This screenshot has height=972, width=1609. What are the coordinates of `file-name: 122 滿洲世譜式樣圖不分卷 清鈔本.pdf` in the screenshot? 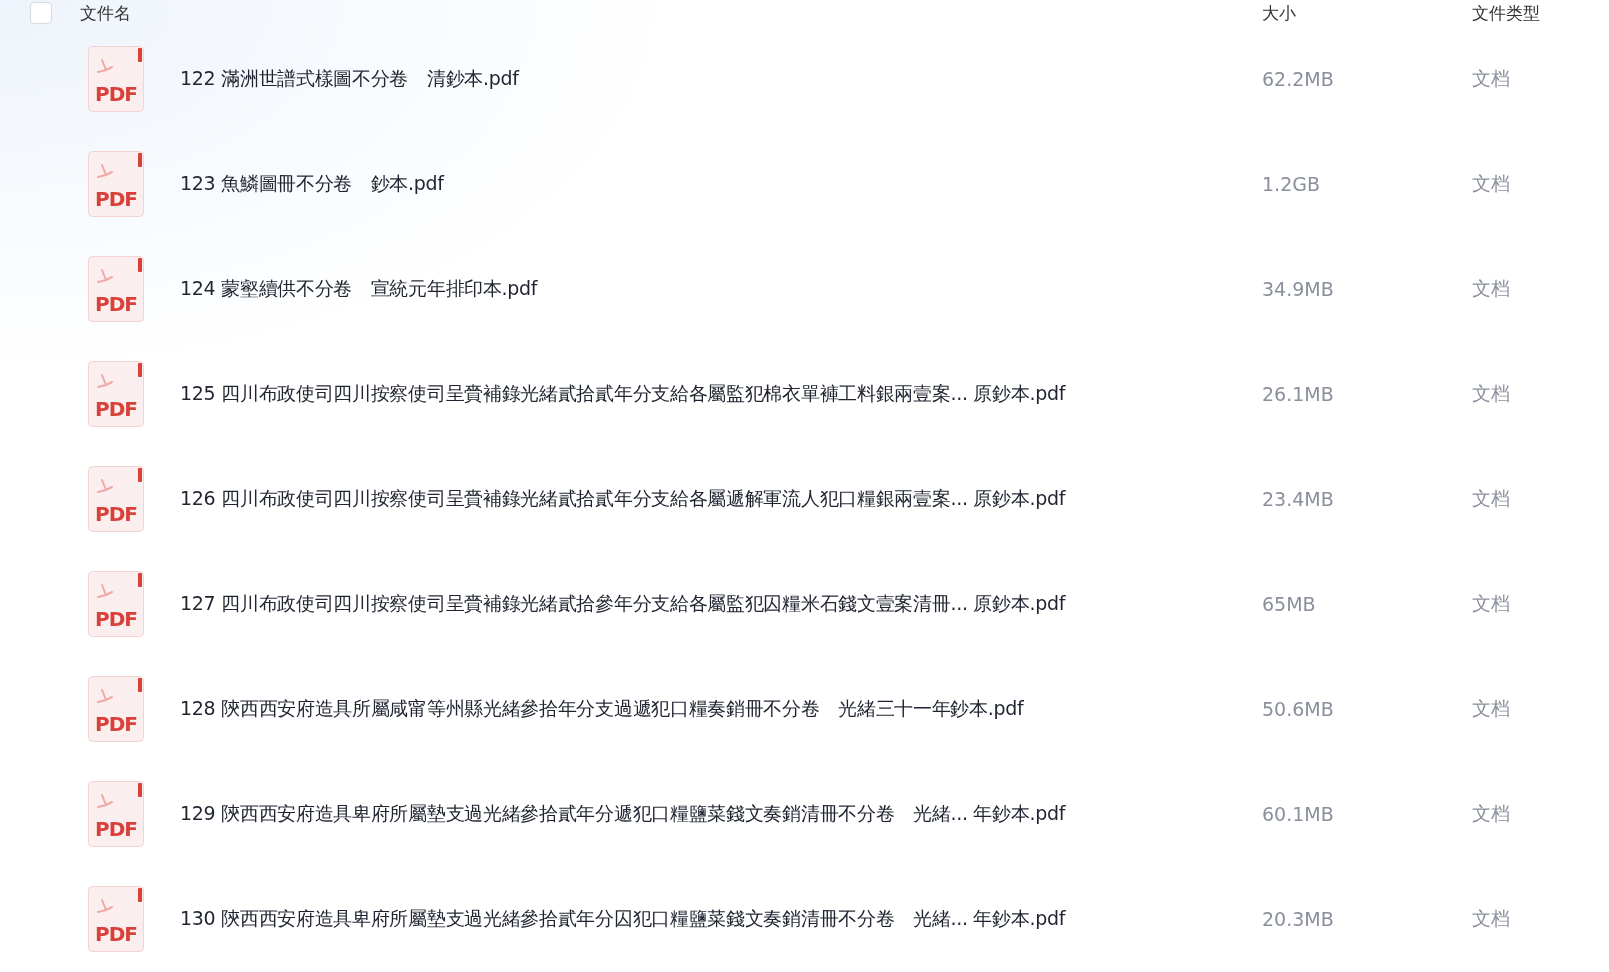 It's located at (721, 78).